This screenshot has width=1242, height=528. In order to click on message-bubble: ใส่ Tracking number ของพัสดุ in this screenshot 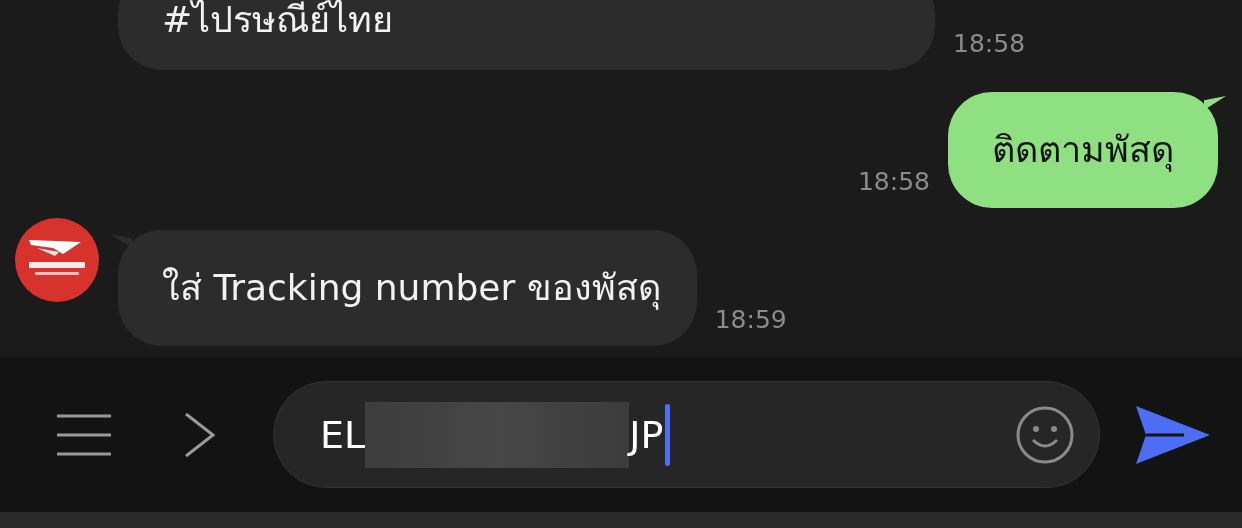, I will do `click(407, 288)`.